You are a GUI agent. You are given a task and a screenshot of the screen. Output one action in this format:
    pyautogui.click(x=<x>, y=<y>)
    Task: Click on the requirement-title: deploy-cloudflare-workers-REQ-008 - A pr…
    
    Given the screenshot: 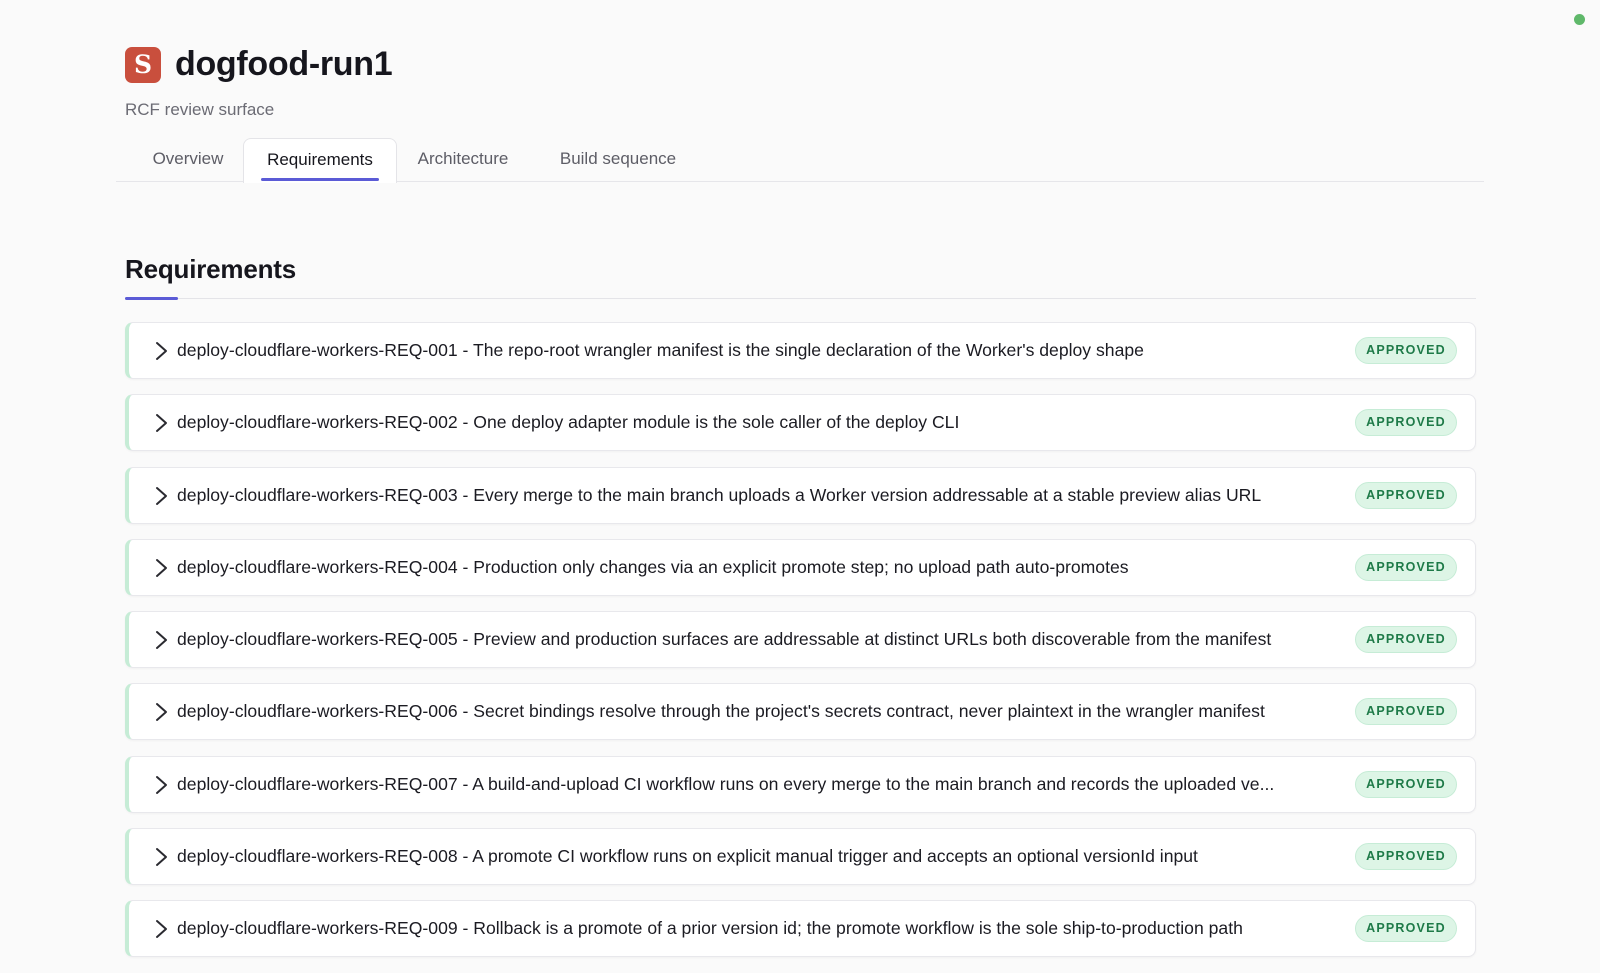 What is the action you would take?
    pyautogui.click(x=687, y=856)
    